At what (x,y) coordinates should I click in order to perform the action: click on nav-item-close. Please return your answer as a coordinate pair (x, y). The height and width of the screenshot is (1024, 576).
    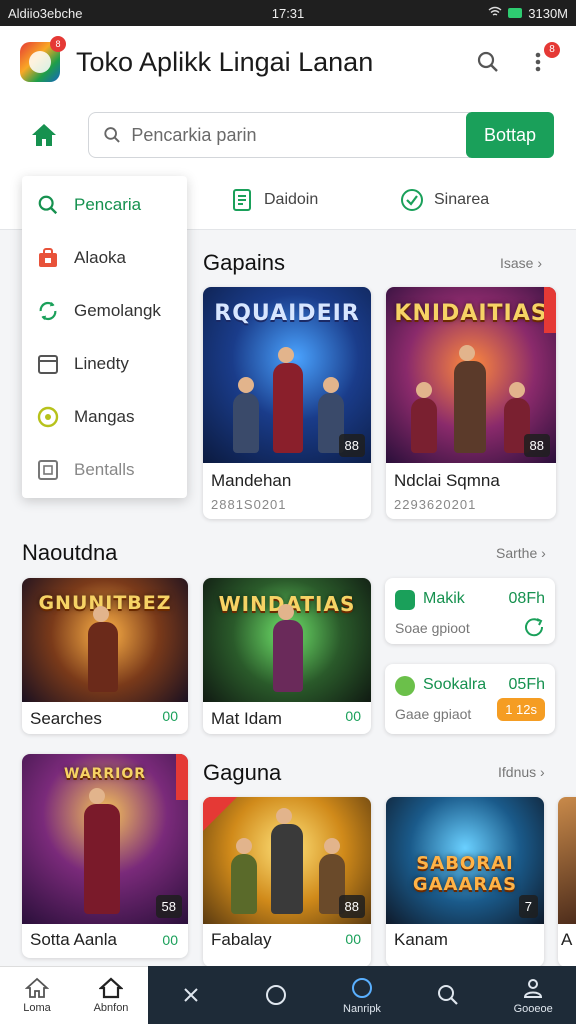
    Looking at the image, I should click on (191, 995).